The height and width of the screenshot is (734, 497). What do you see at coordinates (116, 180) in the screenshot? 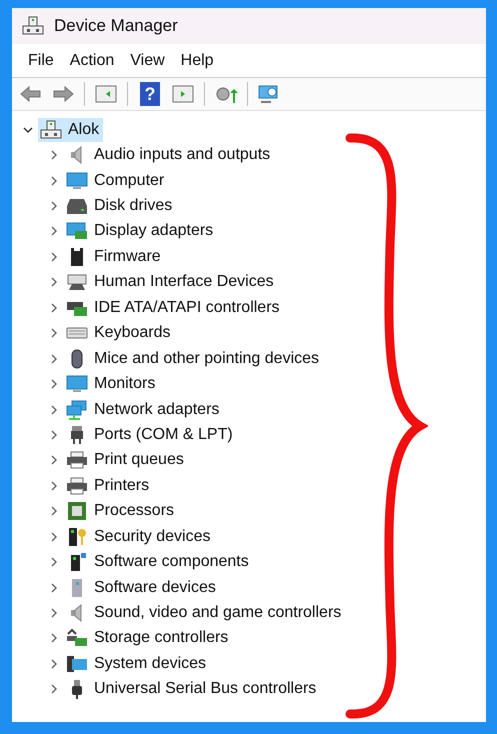
I see `tree-item: Computer` at bounding box center [116, 180].